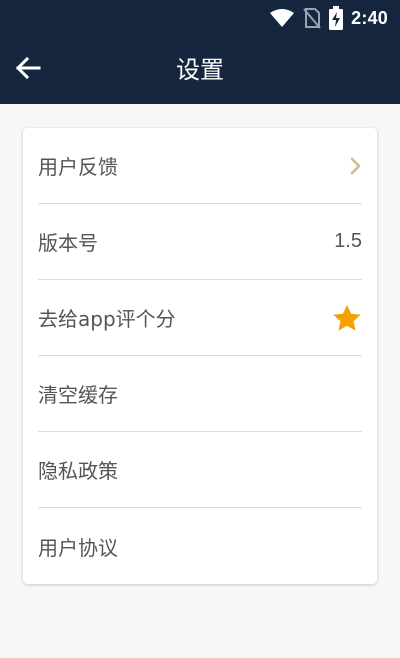 This screenshot has width=400, height=658. I want to click on settings-item-label: 隐私政策, so click(78, 471).